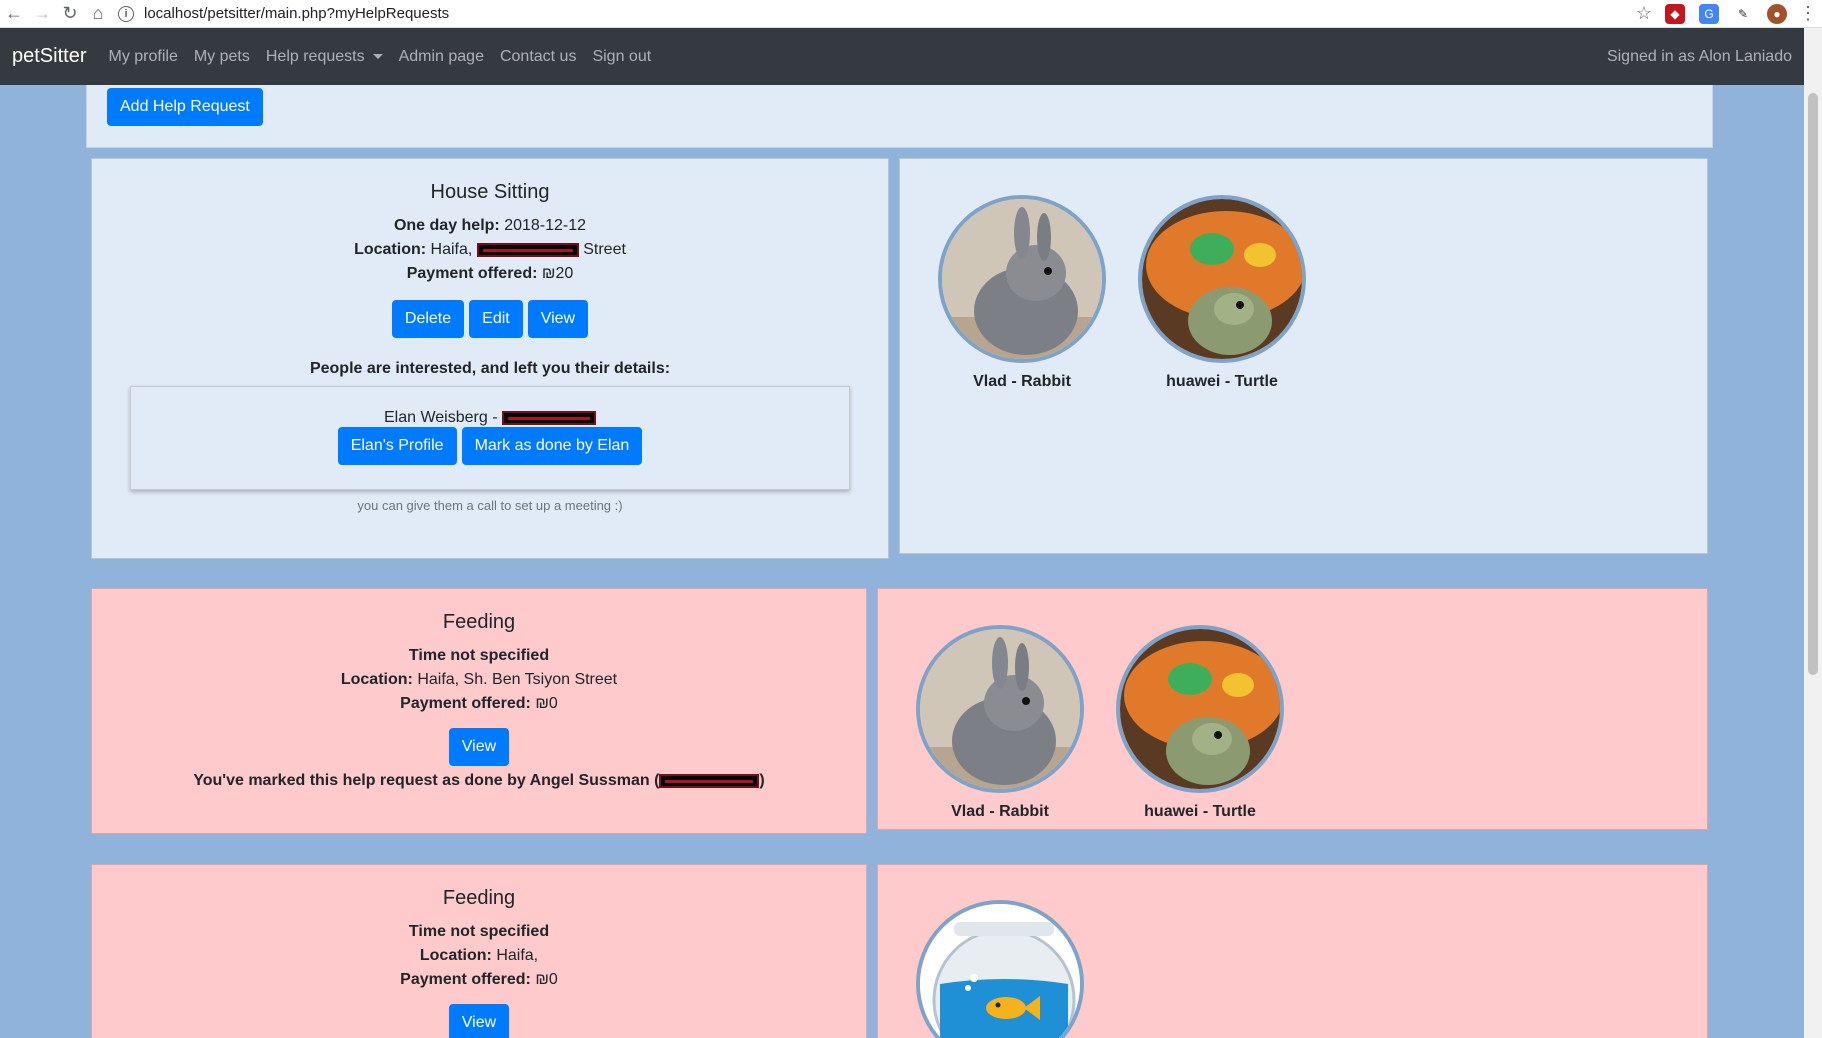 This screenshot has height=1038, width=1822. What do you see at coordinates (1808, 14) in the screenshot?
I see `menu-kebab-icon: ⋮` at bounding box center [1808, 14].